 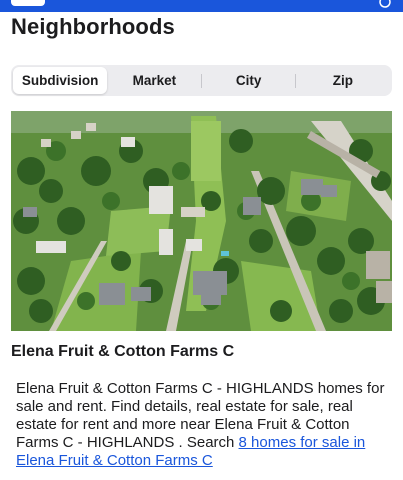 I want to click on tab-city: City, so click(x=249, y=80).